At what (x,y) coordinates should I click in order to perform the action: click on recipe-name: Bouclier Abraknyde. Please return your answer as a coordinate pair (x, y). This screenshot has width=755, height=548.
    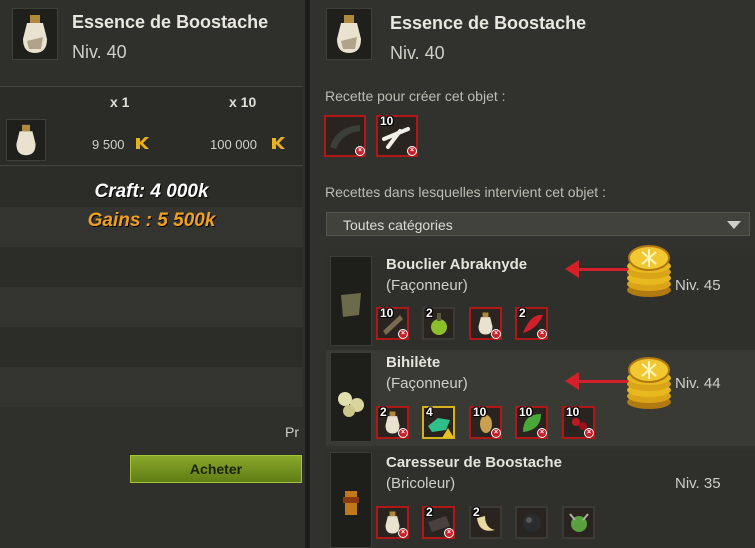
    Looking at the image, I should click on (457, 264).